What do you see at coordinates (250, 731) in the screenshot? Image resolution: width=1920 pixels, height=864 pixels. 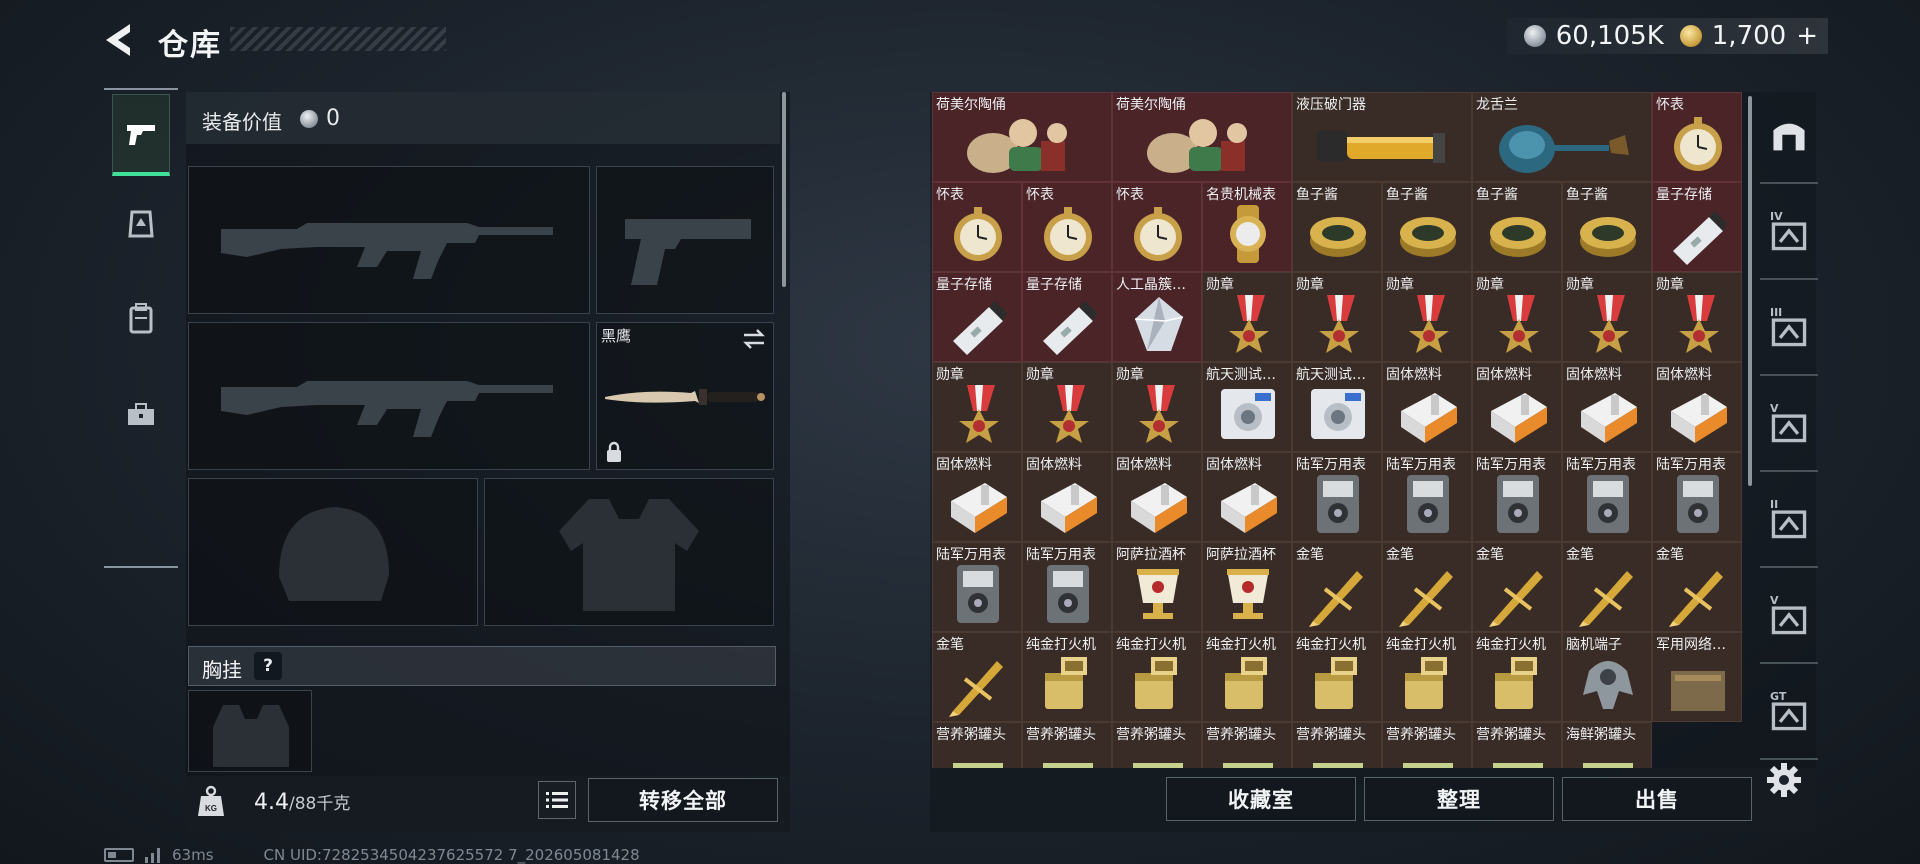 I see `chest-rig-slot` at bounding box center [250, 731].